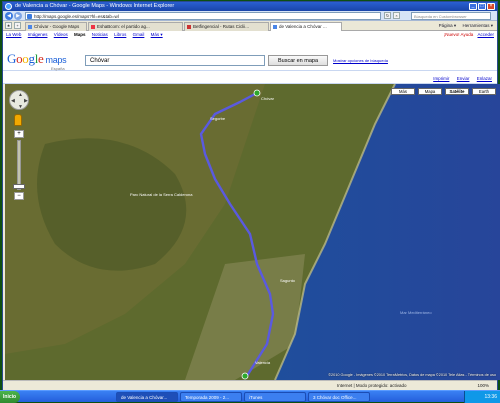 Image resolution: width=500 pixels, height=403 pixels. I want to click on maximize-button: □, so click(482, 6).